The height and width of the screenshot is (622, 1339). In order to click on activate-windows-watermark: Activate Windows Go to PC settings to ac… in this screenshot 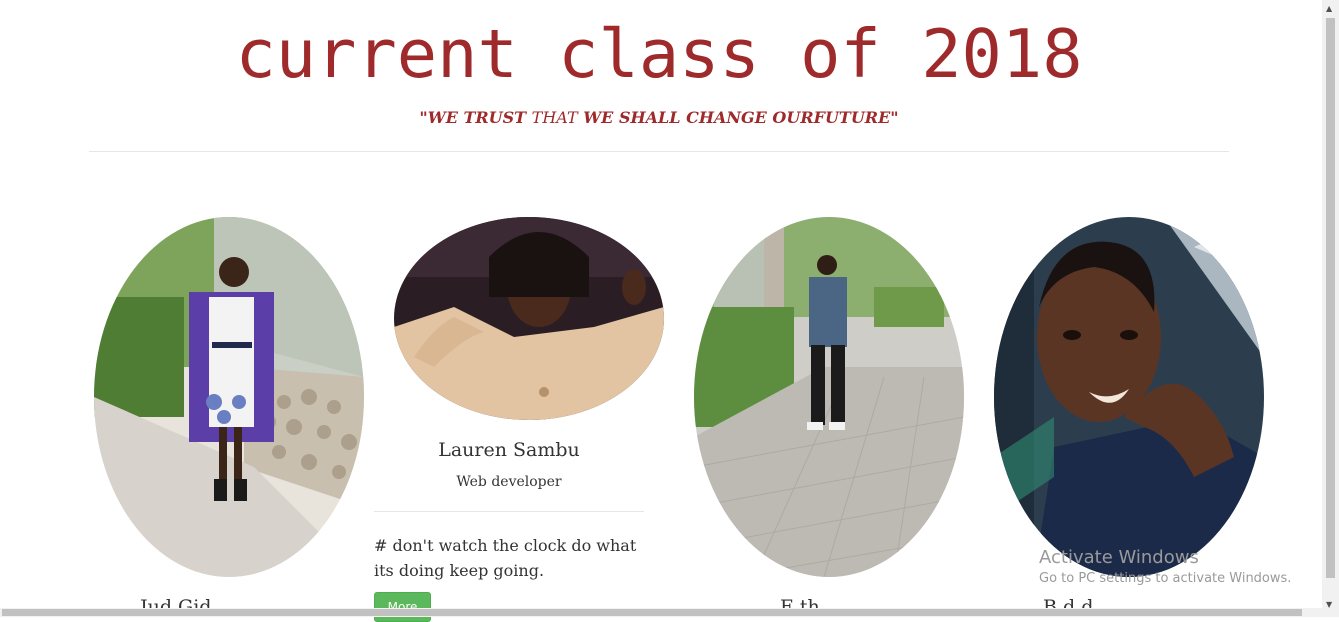, I will do `click(1165, 567)`.